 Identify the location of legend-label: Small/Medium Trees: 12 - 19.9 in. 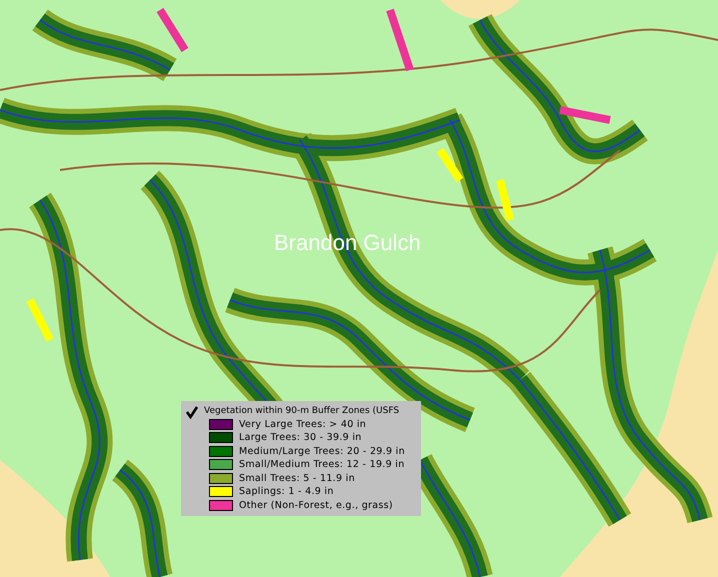
(322, 464).